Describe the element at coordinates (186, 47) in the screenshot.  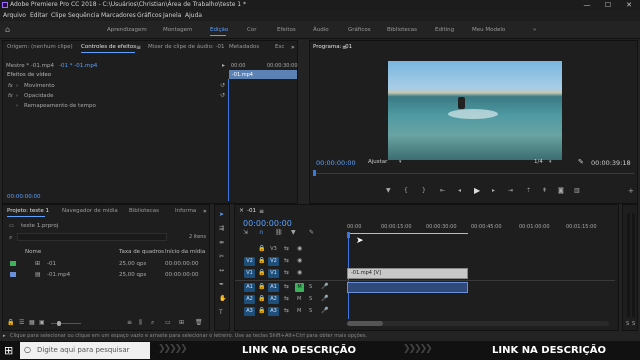
I see `tab-audio-clip-mixer: Mixer de clipe de áudio: -01` at that location.